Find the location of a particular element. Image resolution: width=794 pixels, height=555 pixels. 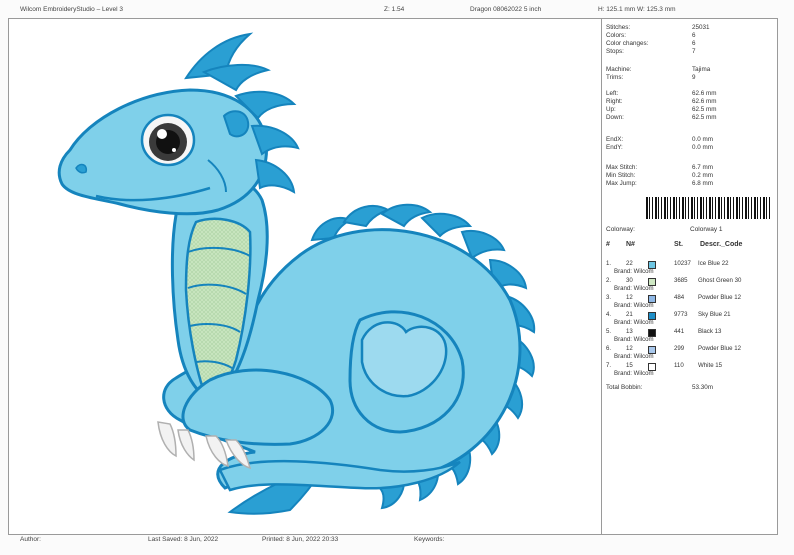

thread-index: 3. is located at coordinates (609, 297).